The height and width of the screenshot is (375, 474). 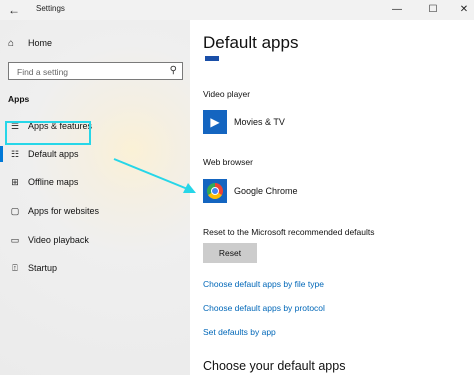 I want to click on maximize-icon: ☐, so click(x=433, y=10).